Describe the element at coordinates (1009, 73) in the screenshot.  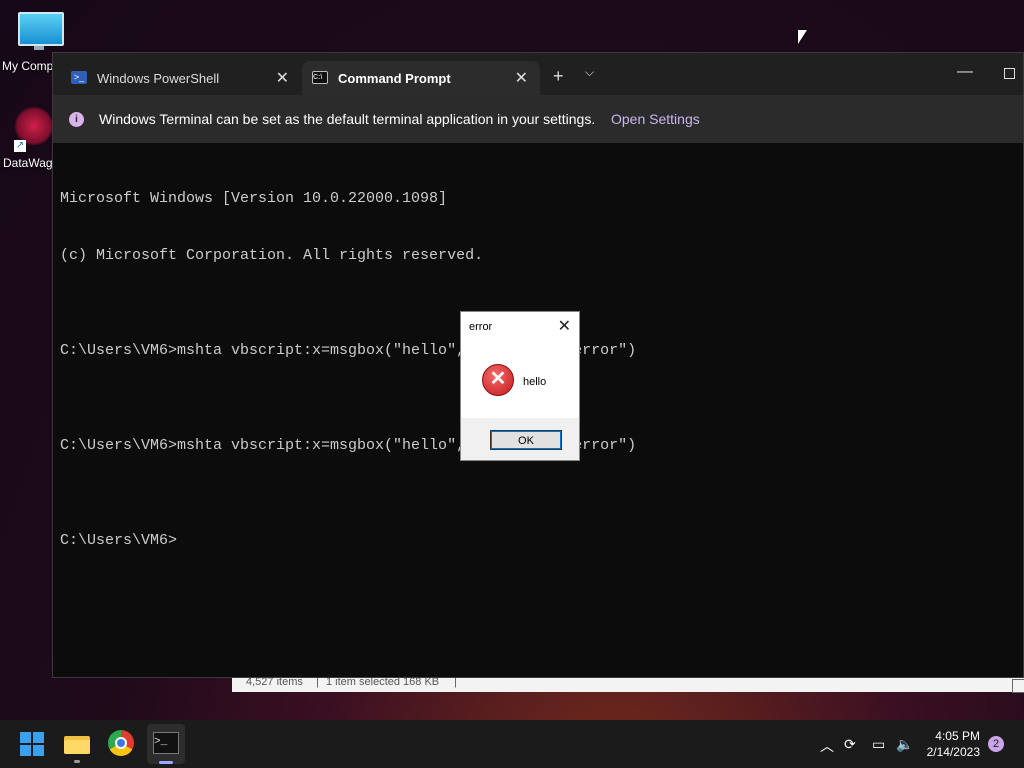
I see `maximize-button` at that location.